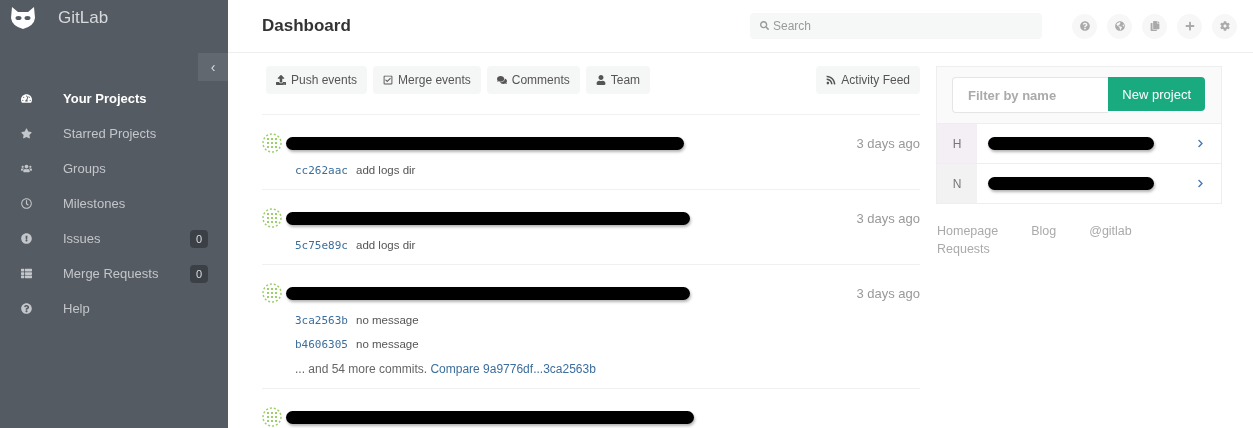 Image resolution: width=1253 pixels, height=428 pixels. I want to click on sidebar-item: Issues 0, so click(114, 238).